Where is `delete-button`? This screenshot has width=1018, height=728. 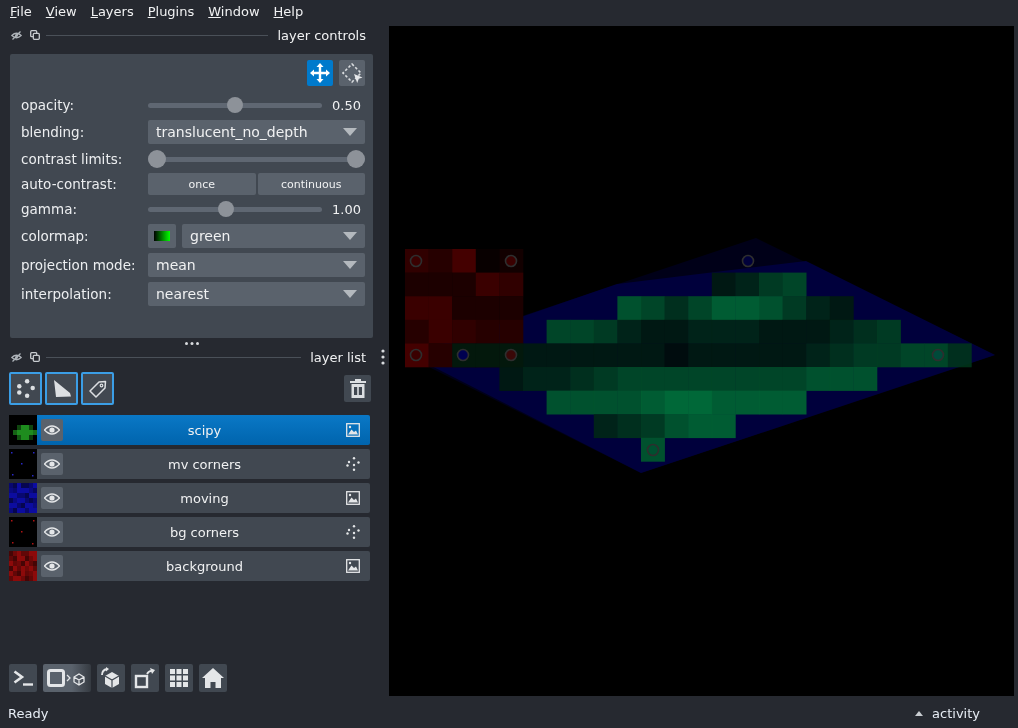 delete-button is located at coordinates (357, 388).